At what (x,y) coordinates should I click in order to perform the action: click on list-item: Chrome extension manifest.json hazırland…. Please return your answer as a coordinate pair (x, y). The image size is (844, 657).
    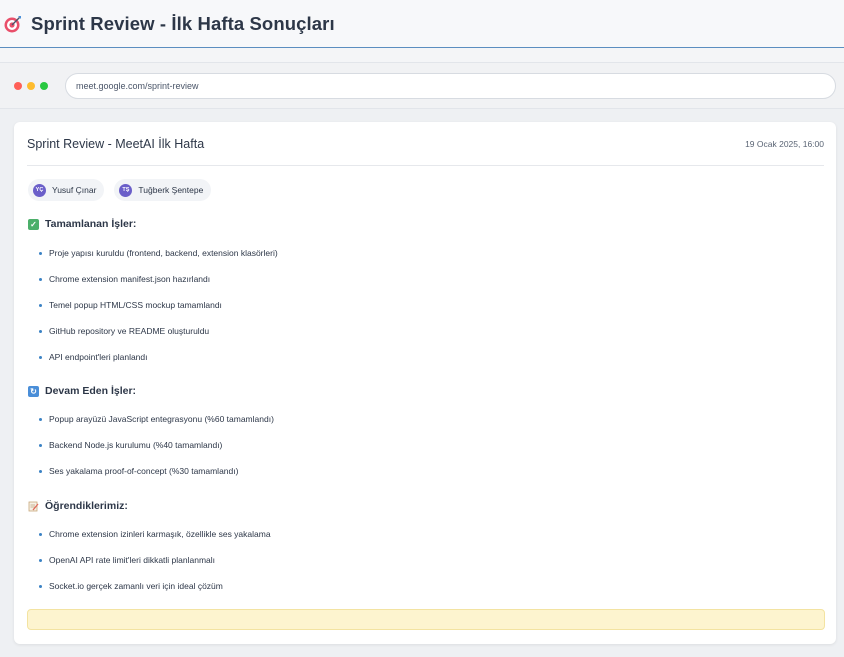
    Looking at the image, I should click on (124, 279).